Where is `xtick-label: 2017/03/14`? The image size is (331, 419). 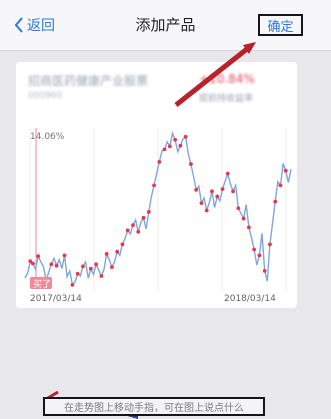 xtick-label: 2017/03/14 is located at coordinates (56, 299).